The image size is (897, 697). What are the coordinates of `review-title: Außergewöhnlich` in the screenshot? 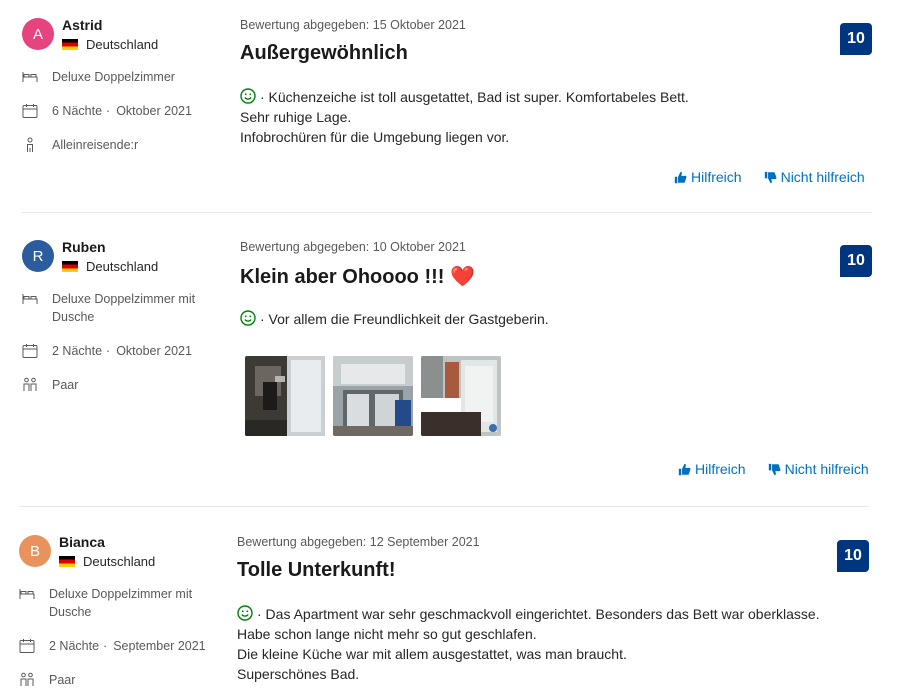 It's located at (324, 53).